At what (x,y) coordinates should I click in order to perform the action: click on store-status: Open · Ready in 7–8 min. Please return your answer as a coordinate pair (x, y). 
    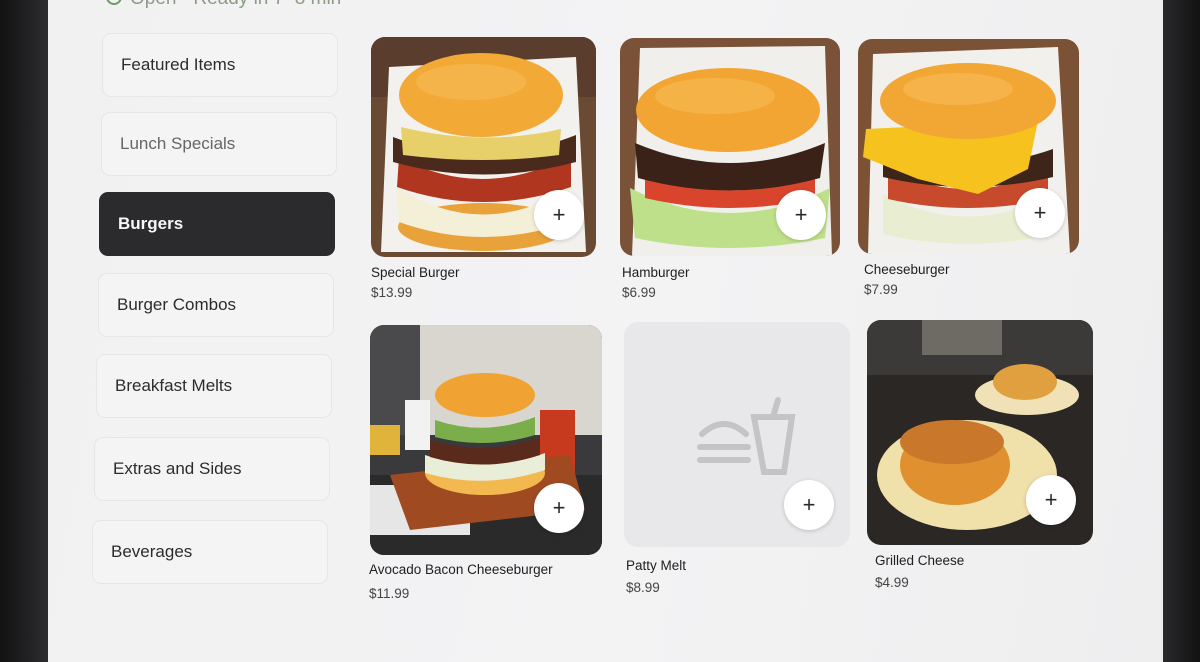
    Looking at the image, I should click on (223, 5).